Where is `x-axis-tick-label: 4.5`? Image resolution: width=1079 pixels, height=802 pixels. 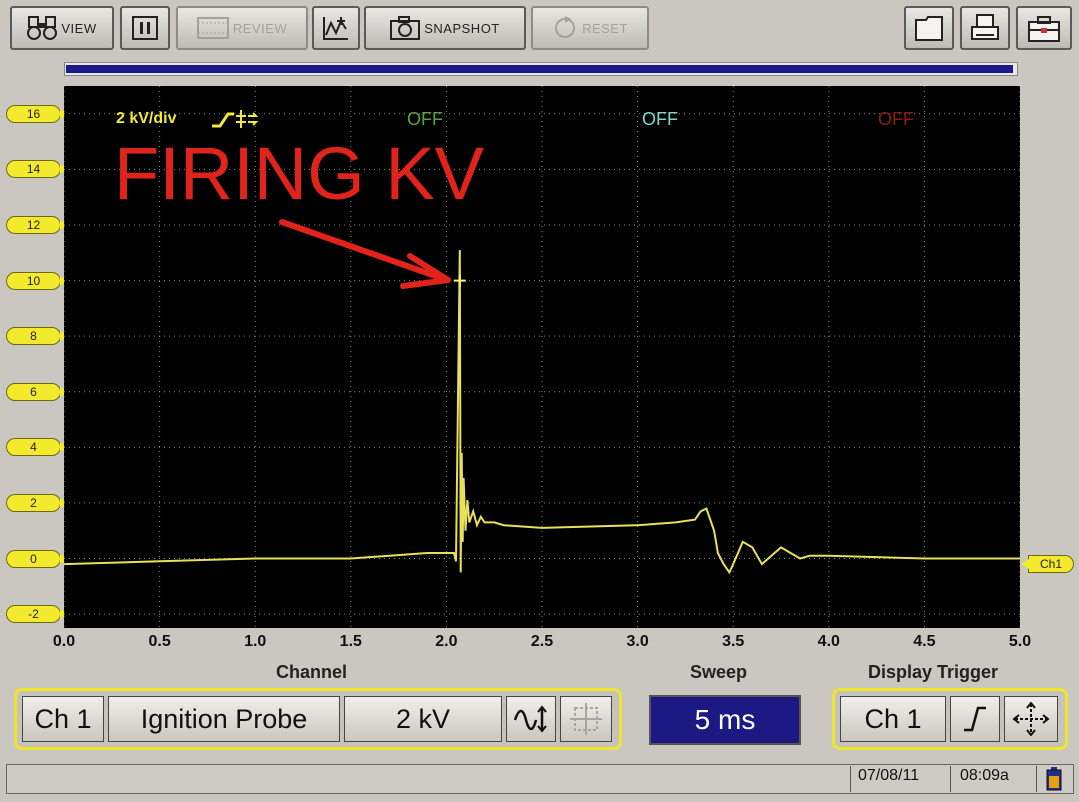
x-axis-tick-label: 4.5 is located at coordinates (924, 641).